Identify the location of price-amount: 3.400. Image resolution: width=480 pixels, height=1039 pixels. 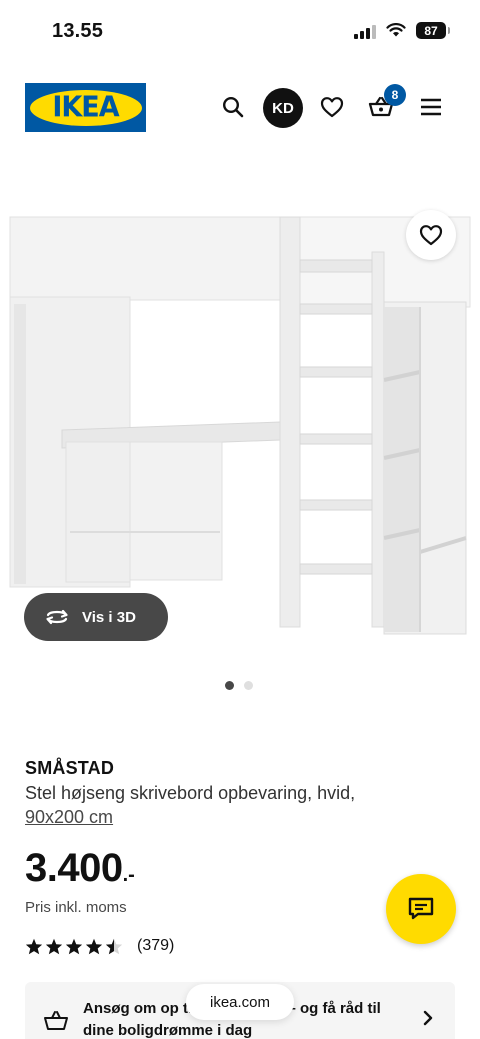
(74, 868).